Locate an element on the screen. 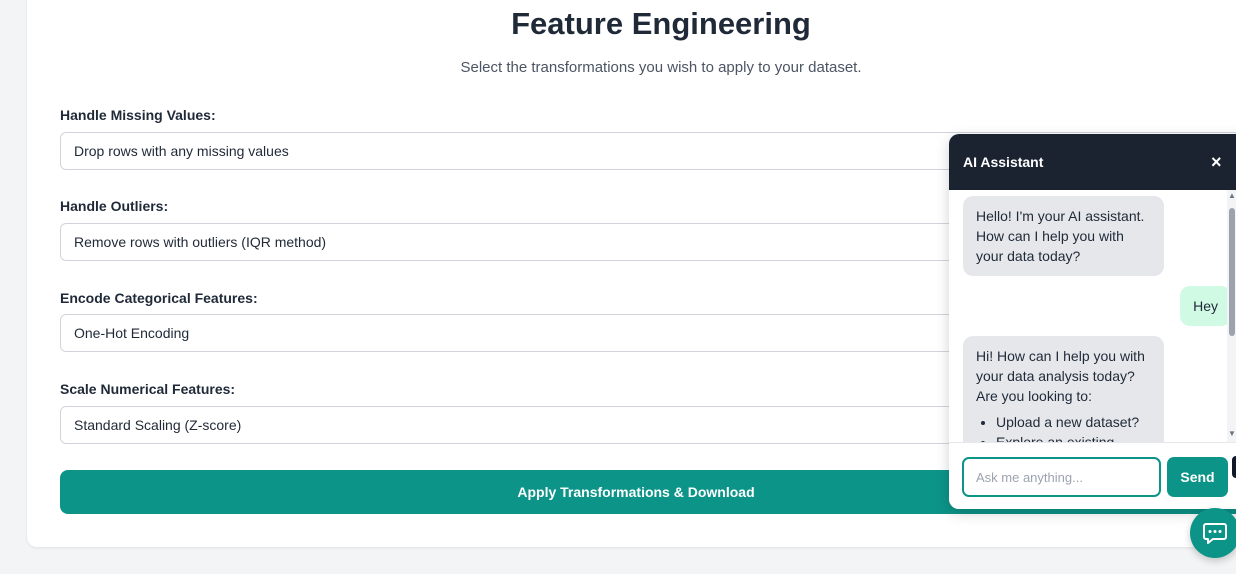 The width and height of the screenshot is (1236, 574). chat-message-input is located at coordinates (1061, 477).